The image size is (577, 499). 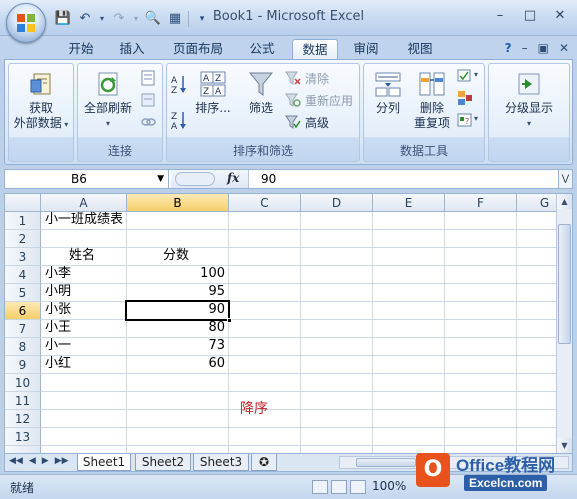 I want to click on cell-a3: 姓名, so click(x=82, y=256).